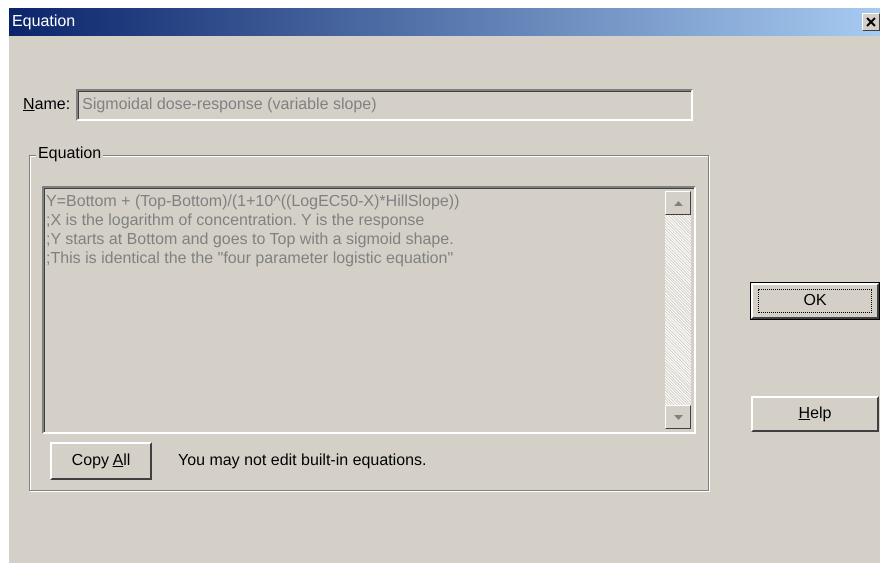 Image resolution: width=880 pixels, height=563 pixels. Describe the element at coordinates (236, 220) in the screenshot. I see `equation-line: ;X is the logarithm of concentration. Y is the response` at that location.